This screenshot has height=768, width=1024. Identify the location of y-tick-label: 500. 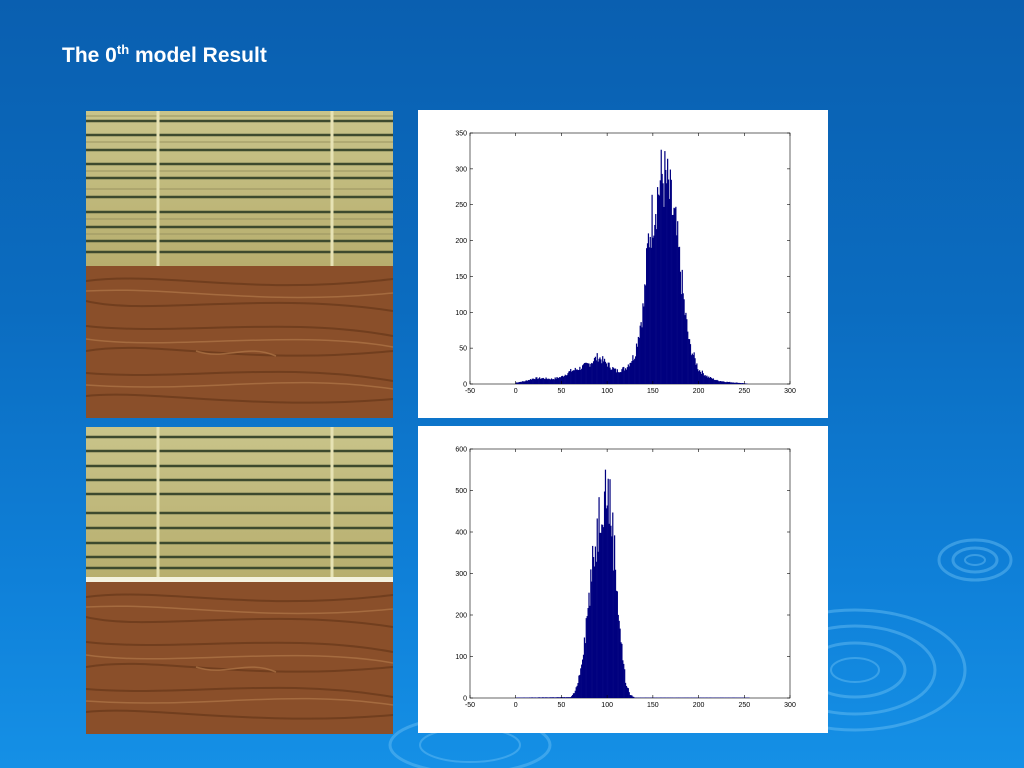
(461, 491).